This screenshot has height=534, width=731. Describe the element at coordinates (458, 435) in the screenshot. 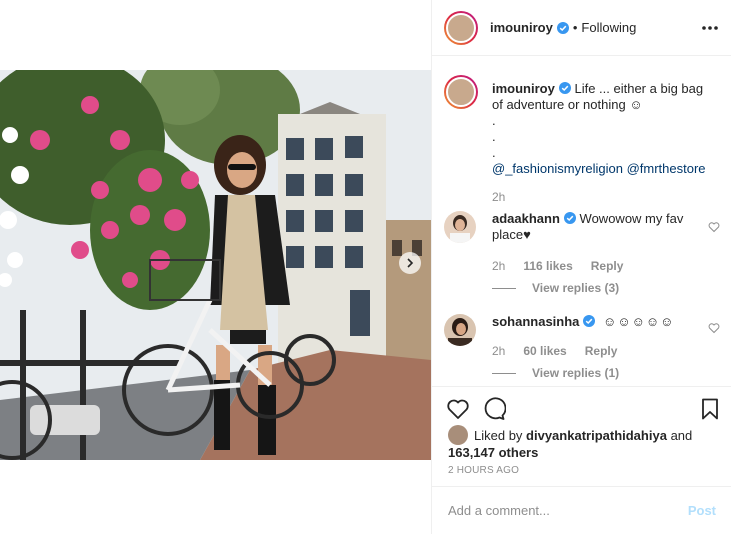

I see `liker-avatar` at that location.